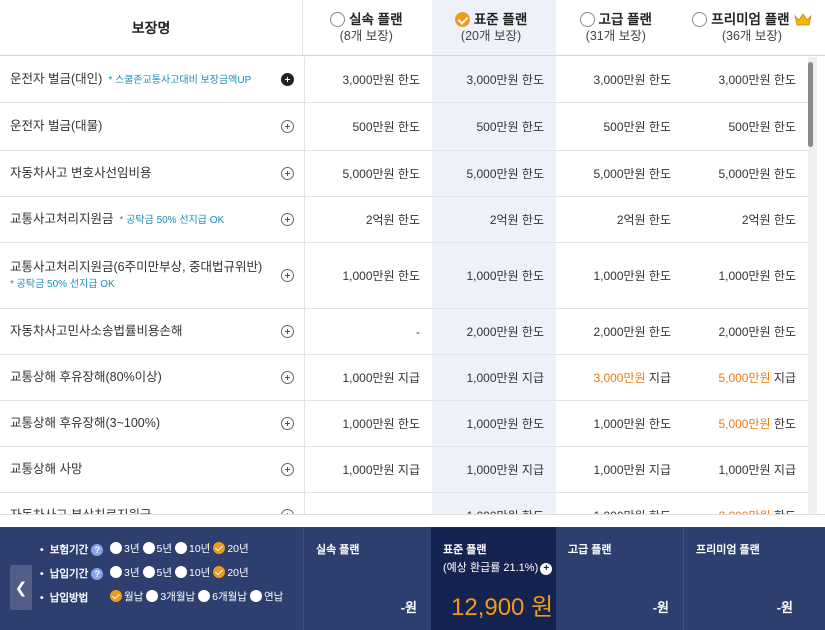  What do you see at coordinates (81, 511) in the screenshot?
I see `coverage-name: 자동차사고 부상치료지원금` at bounding box center [81, 511].